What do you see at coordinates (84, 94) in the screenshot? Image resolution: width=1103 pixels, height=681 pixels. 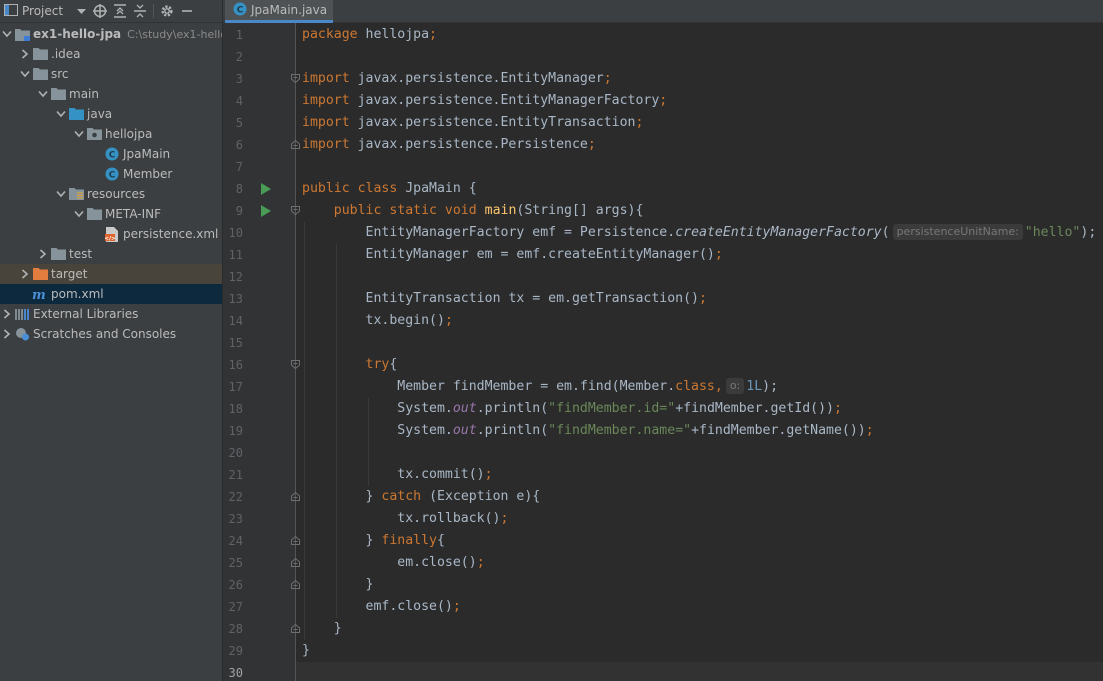 I see `tree-item-label: main` at bounding box center [84, 94].